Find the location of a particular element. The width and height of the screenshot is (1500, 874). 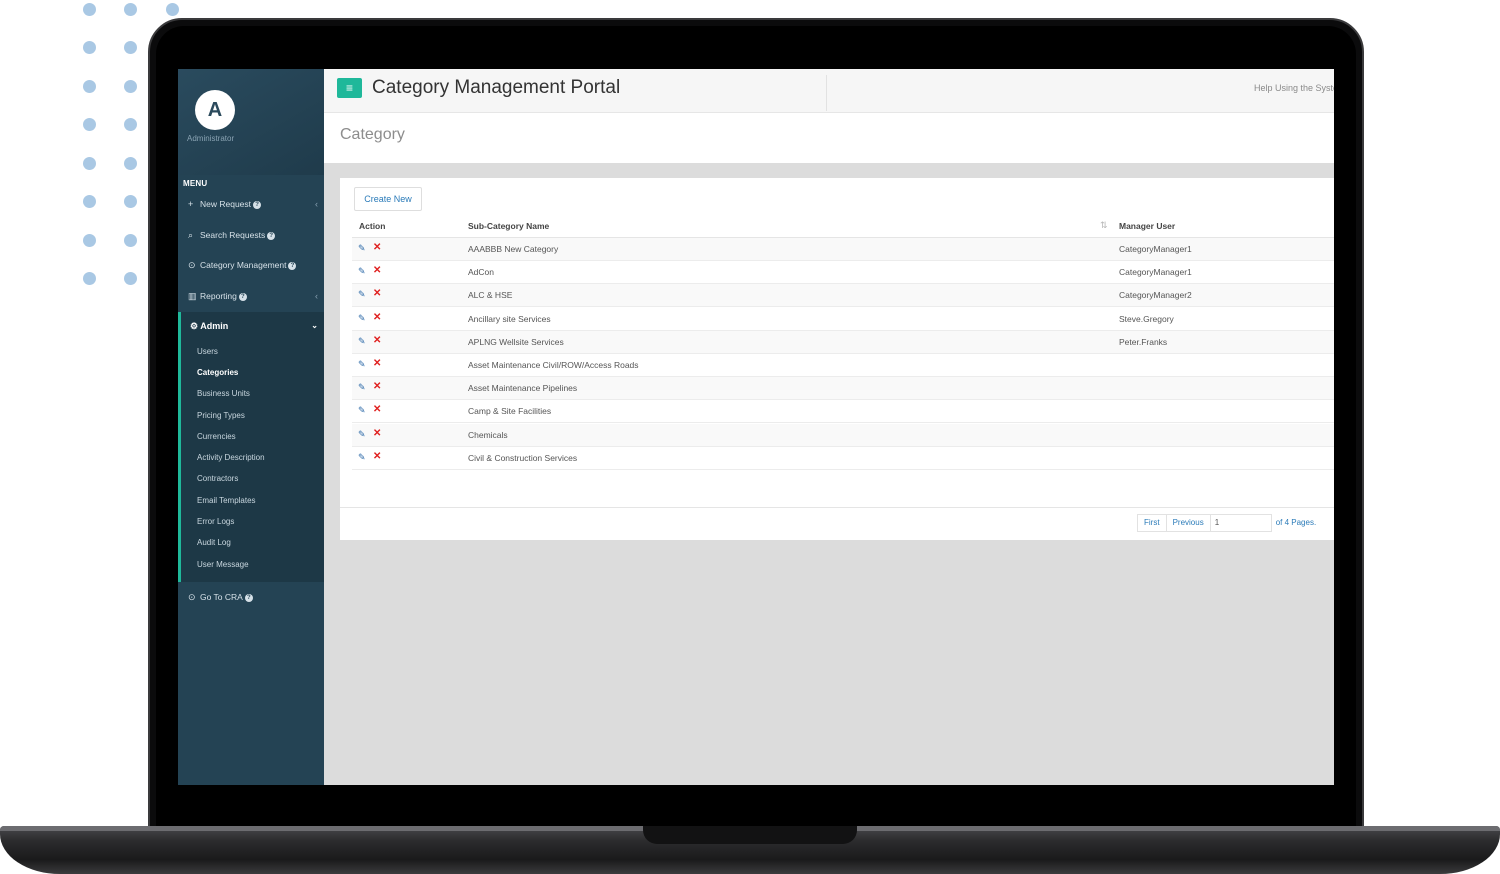

plus-icon: + is located at coordinates (191, 204).